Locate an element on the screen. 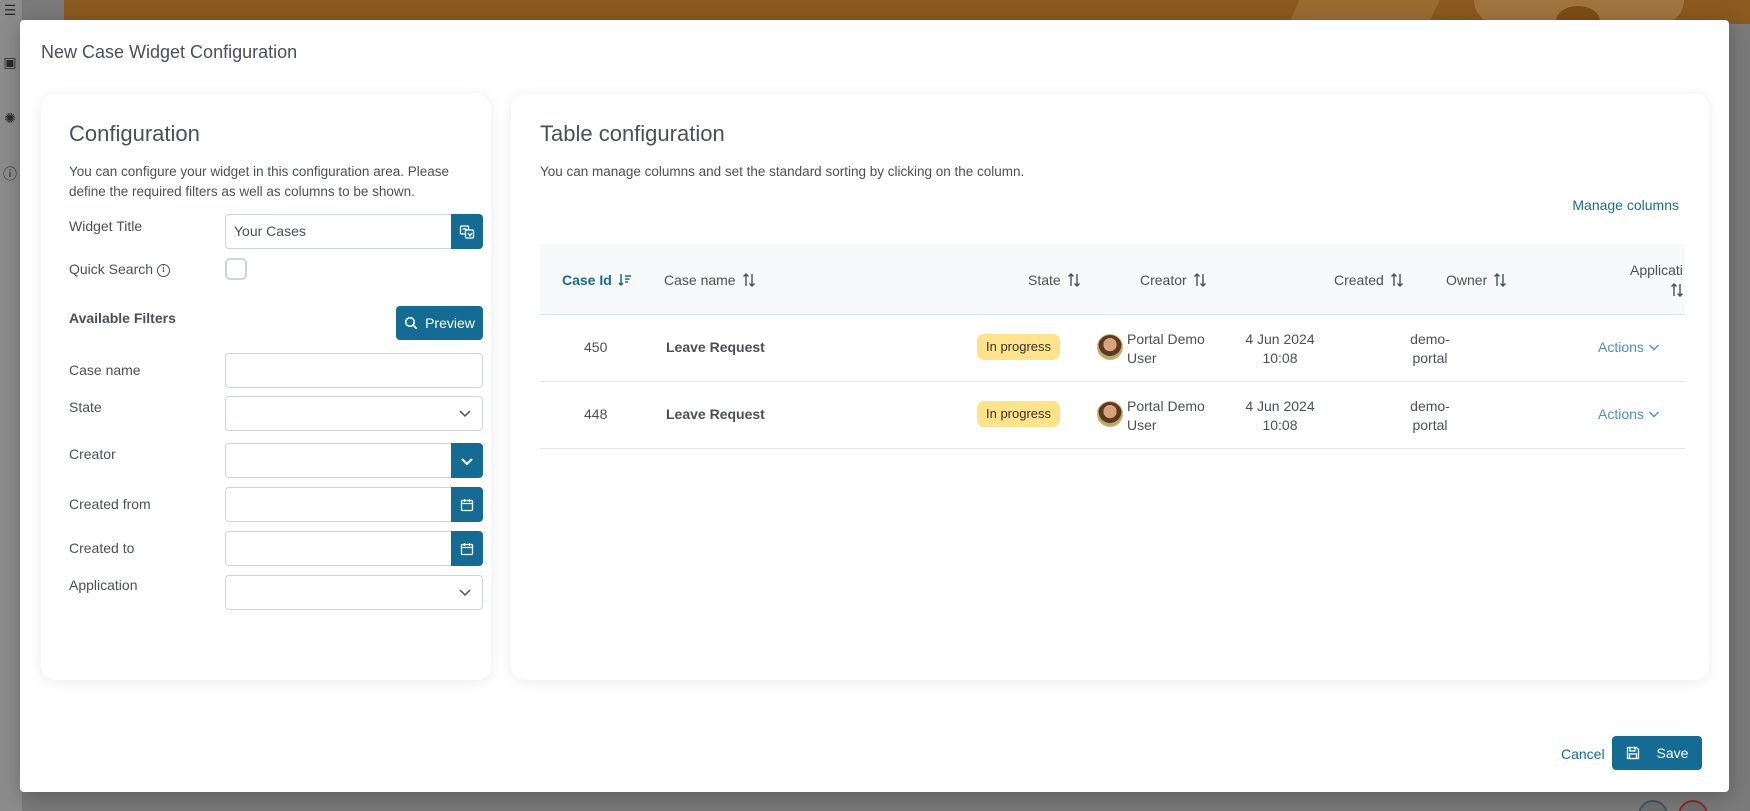 The width and height of the screenshot is (1750, 811). info-circle-icon: ⓘ is located at coordinates (10, 174).